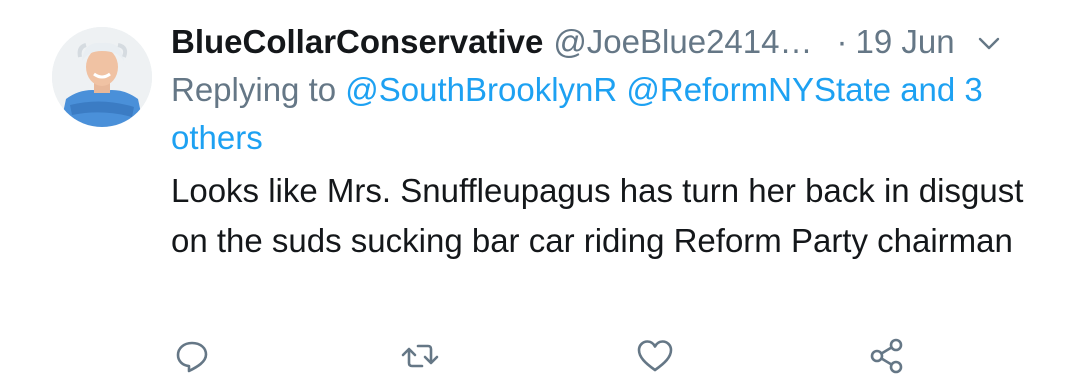 This screenshot has width=1071, height=392. Describe the element at coordinates (254, 89) in the screenshot. I see `replying-prefix: Replying to` at that location.